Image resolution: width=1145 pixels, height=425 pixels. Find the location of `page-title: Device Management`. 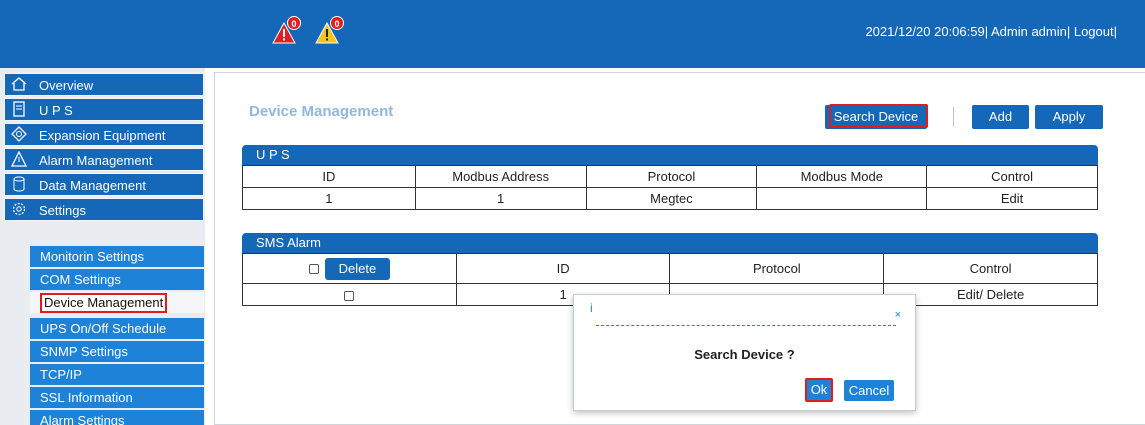

page-title: Device Management is located at coordinates (321, 111).